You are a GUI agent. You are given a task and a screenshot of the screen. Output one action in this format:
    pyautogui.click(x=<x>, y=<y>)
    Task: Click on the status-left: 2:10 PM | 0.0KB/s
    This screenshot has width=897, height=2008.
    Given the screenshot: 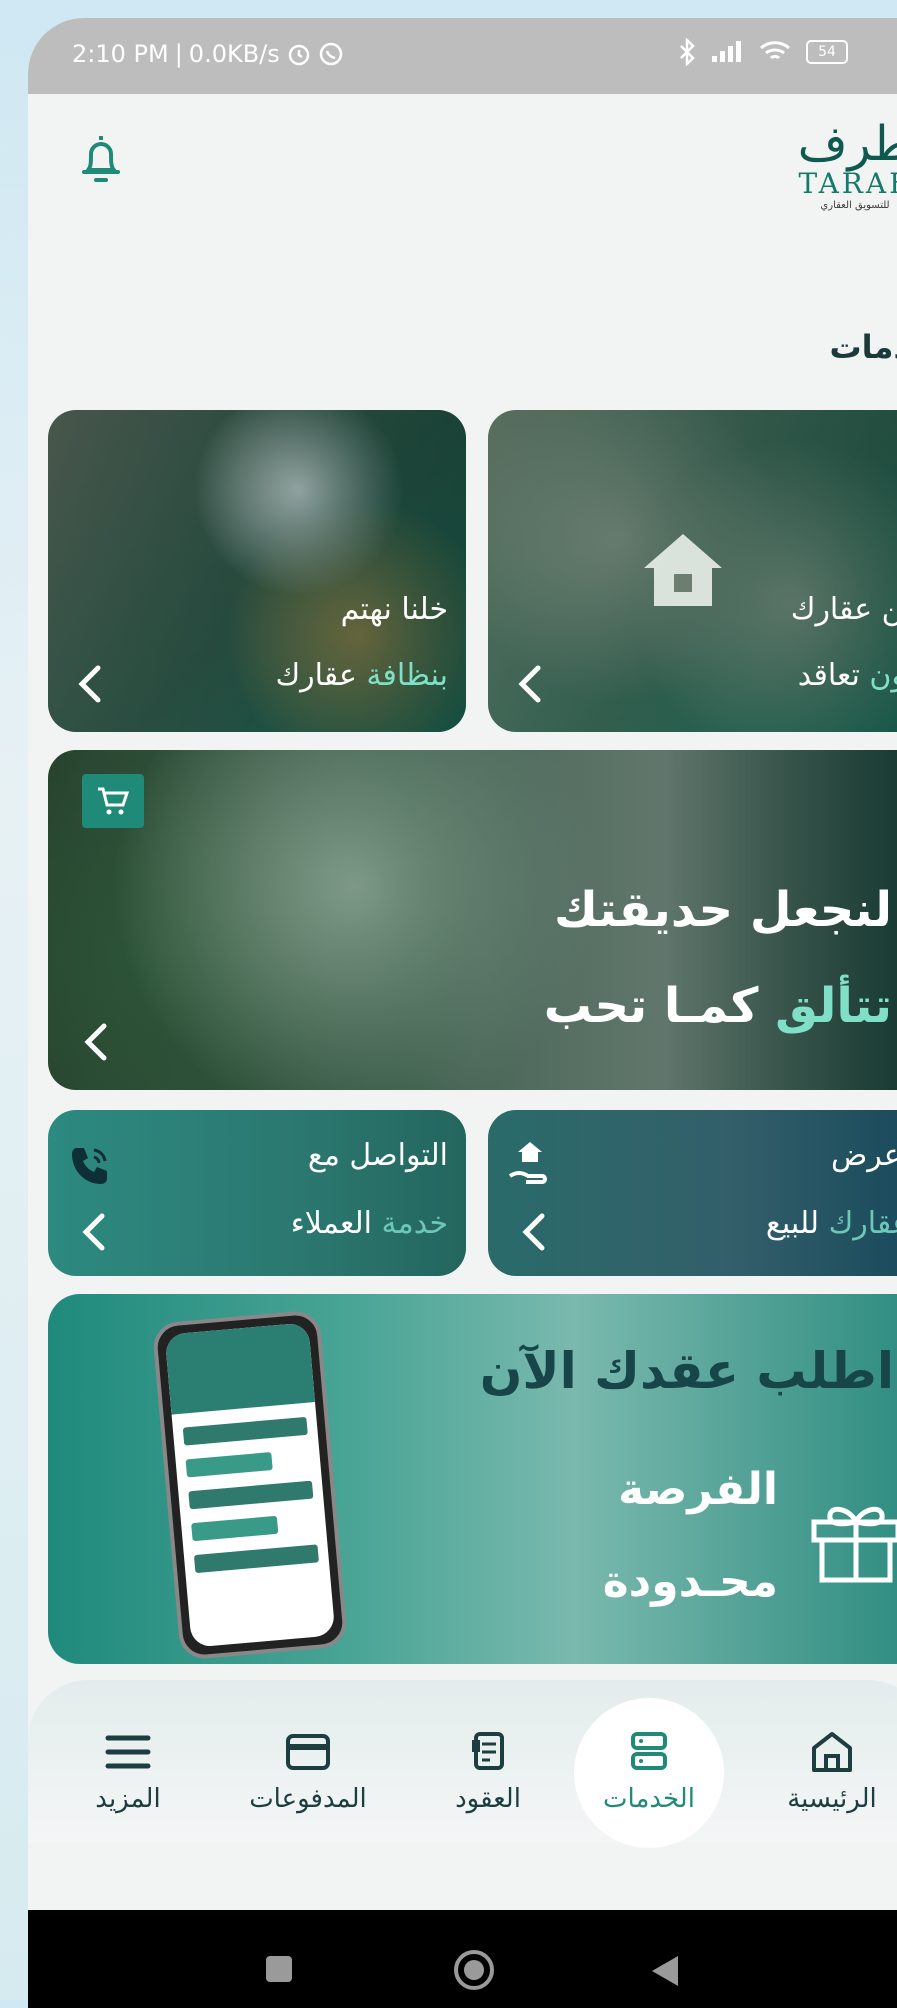 What is the action you would take?
    pyautogui.click(x=208, y=54)
    